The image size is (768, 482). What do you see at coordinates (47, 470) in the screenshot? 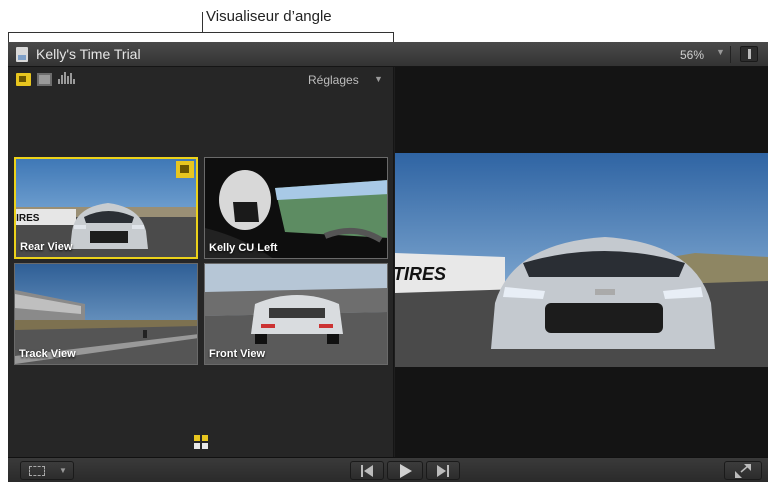
I see `view-menu-button: ▼` at bounding box center [47, 470].